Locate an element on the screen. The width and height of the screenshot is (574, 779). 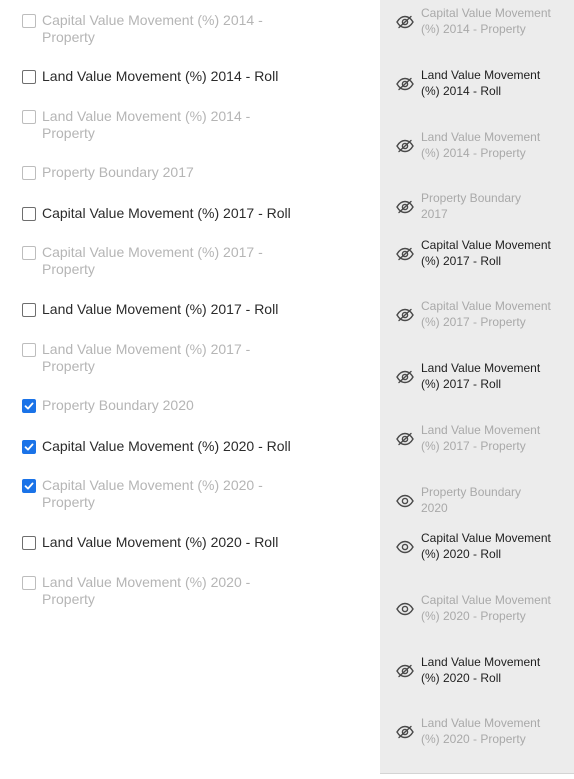
layer-checklist-item: Property Boundary 2020 is located at coordinates (172, 405).